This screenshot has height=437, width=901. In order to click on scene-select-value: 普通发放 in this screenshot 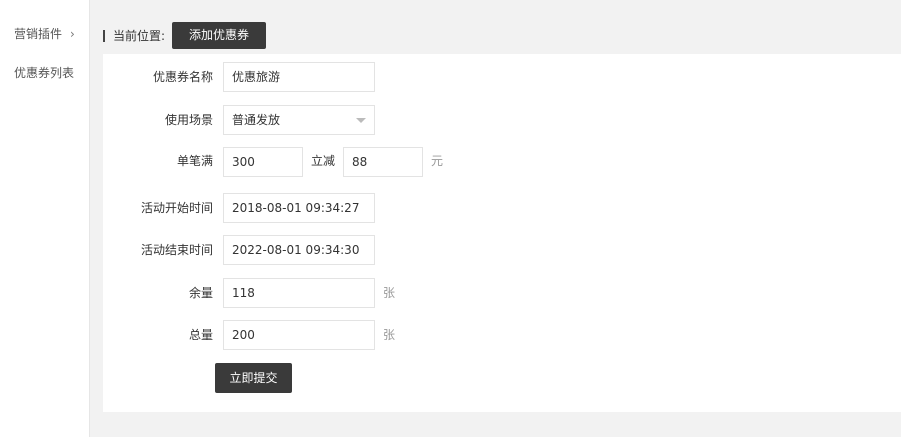, I will do `click(256, 120)`.